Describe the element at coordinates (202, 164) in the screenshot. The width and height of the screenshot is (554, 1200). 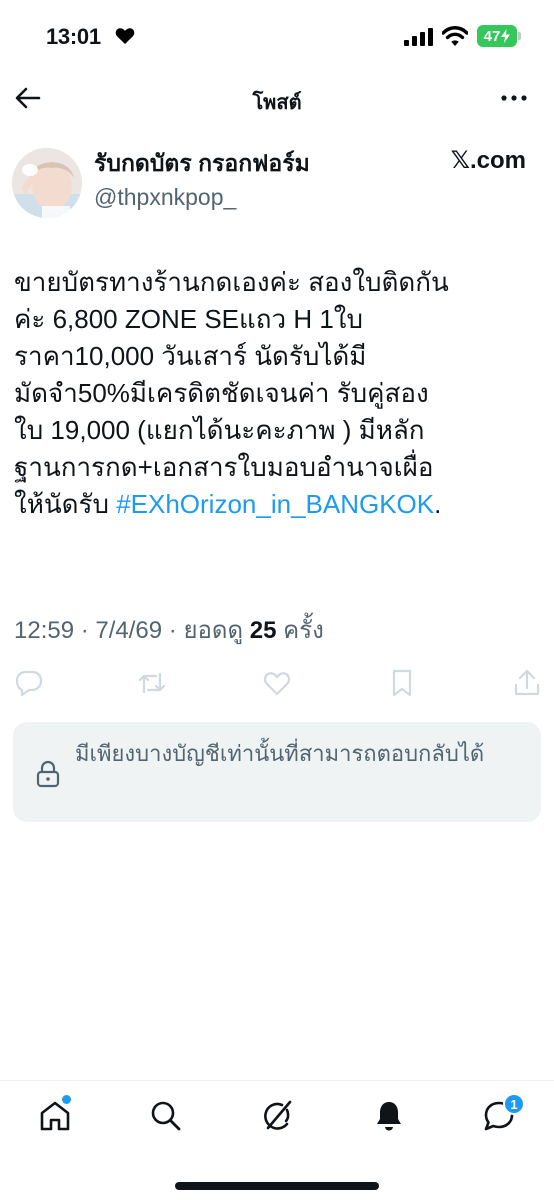
I see `author-display-name: รับกดบัตร กรอกฟอร์ม` at that location.